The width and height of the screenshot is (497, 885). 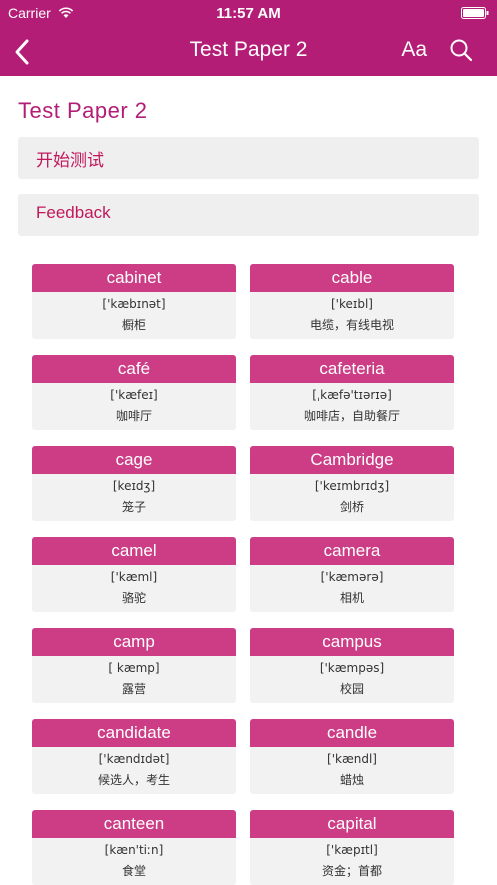 I want to click on word-card: cage [keɪdʒ] 笼子, so click(x=134, y=483).